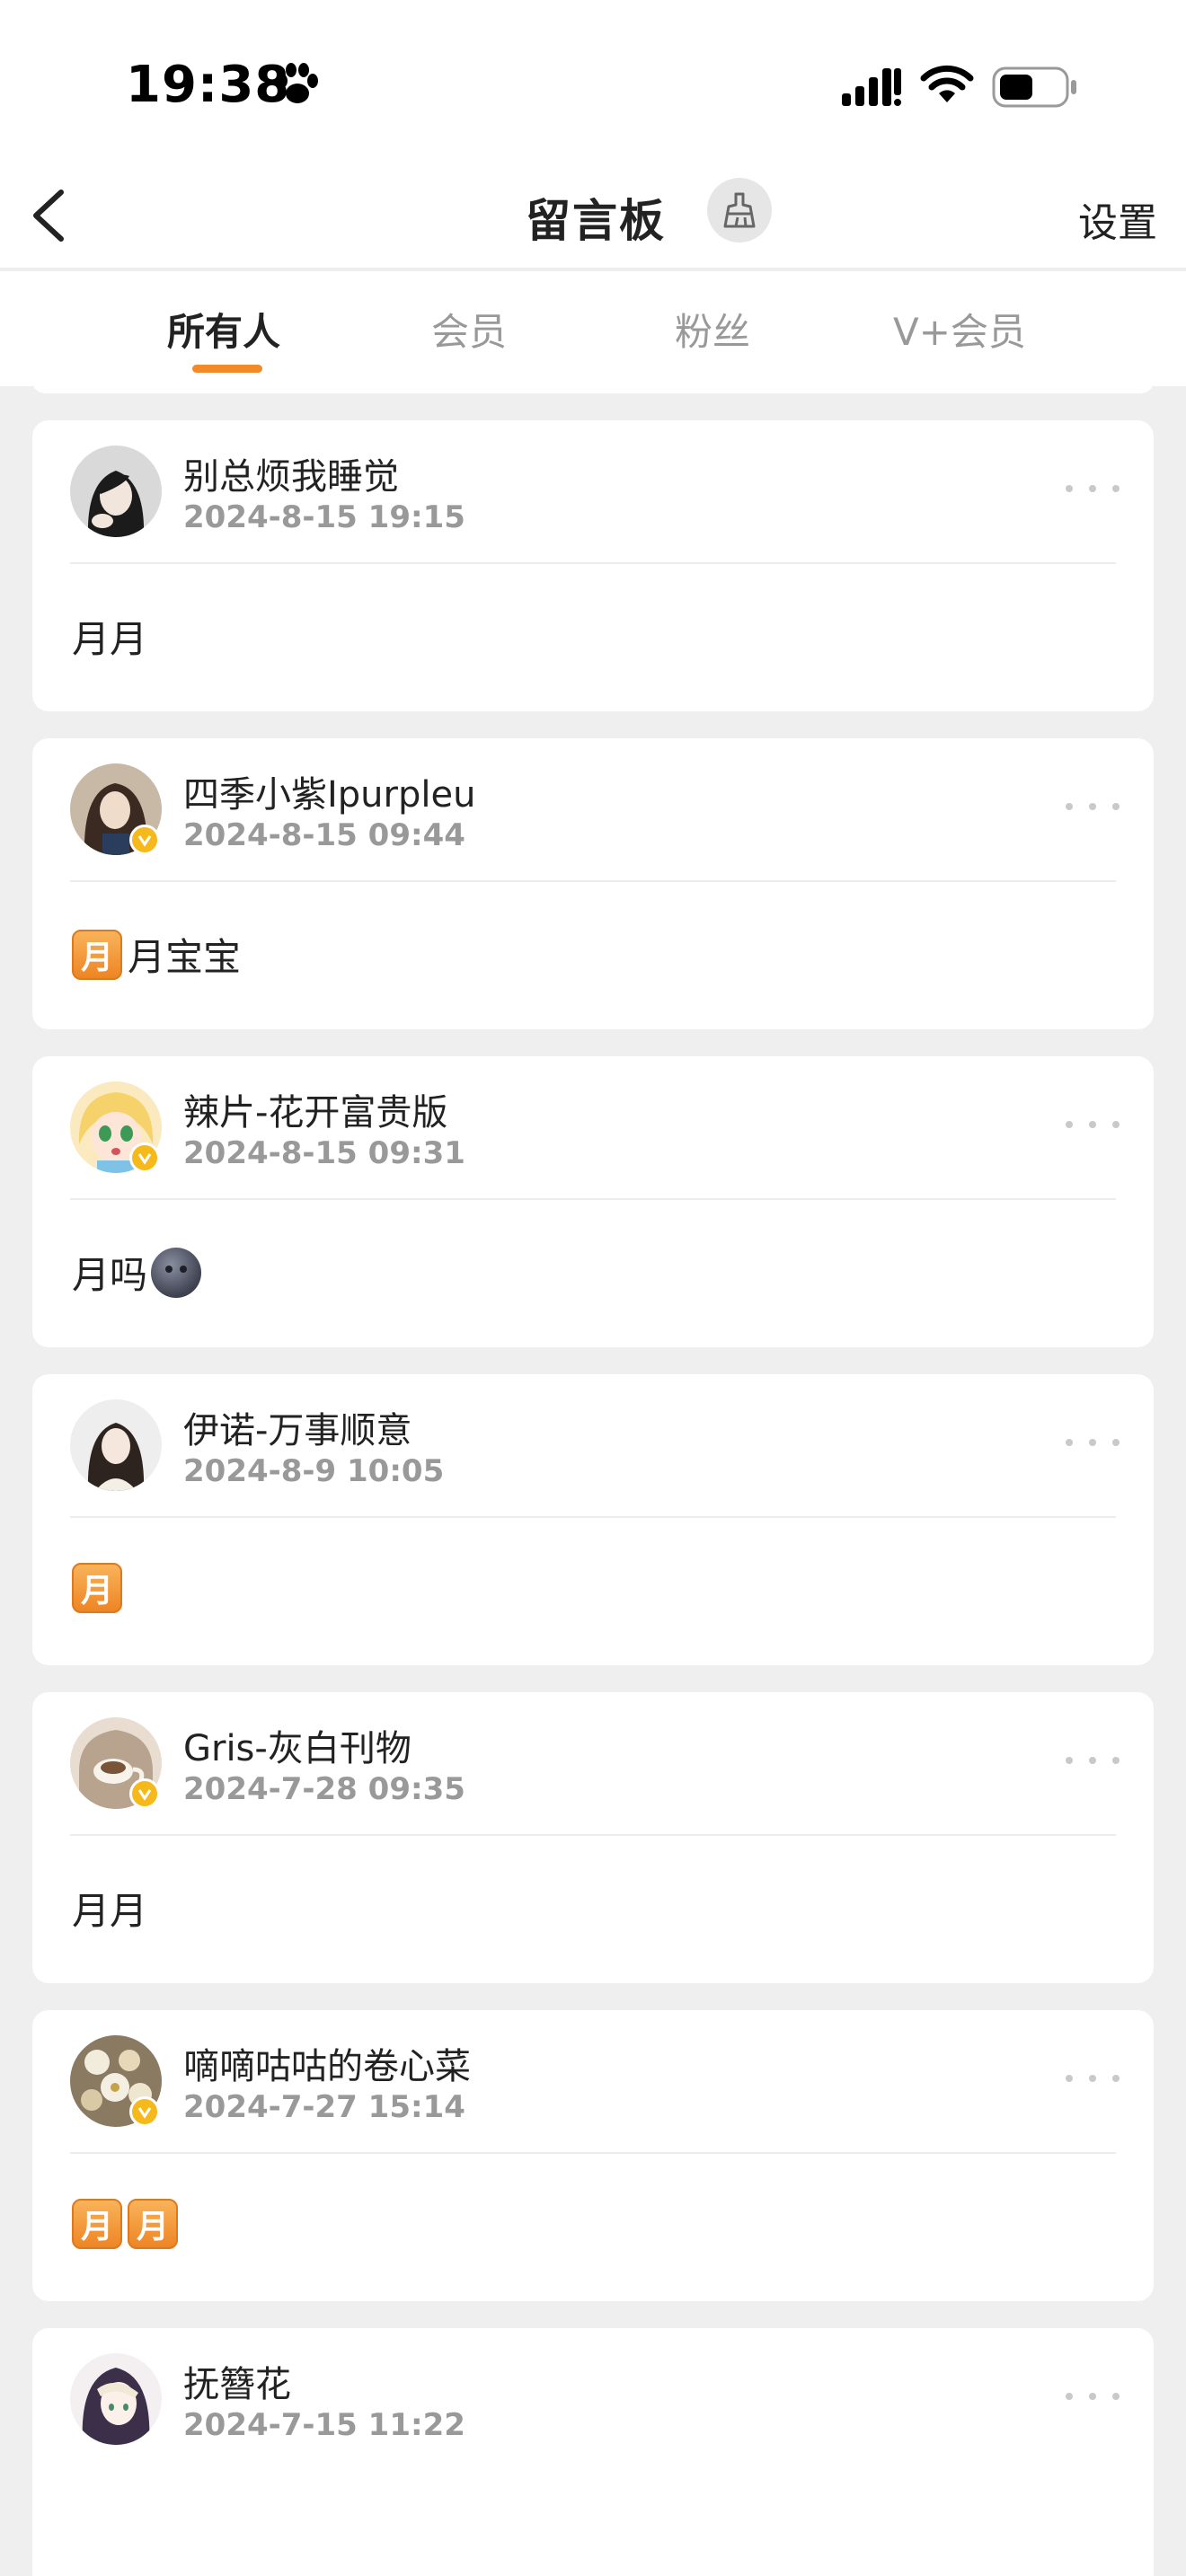  What do you see at coordinates (593, 2452) in the screenshot?
I see `message-card: 抚簪花 2024-7-15 11:22` at bounding box center [593, 2452].